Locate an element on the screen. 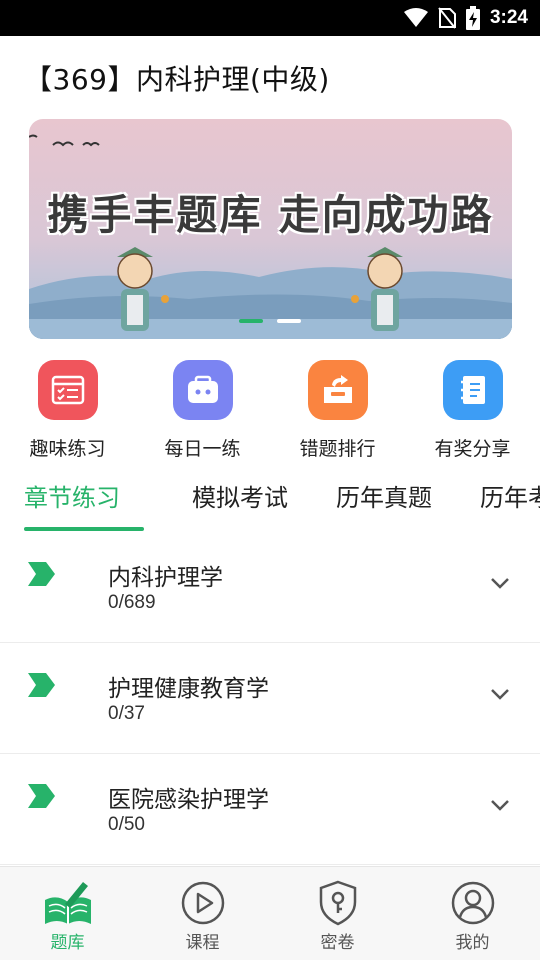 Image resolution: width=540 pixels, height=960 pixels. chapter-row: 护理健康教育学 0/37 is located at coordinates (270, 698).